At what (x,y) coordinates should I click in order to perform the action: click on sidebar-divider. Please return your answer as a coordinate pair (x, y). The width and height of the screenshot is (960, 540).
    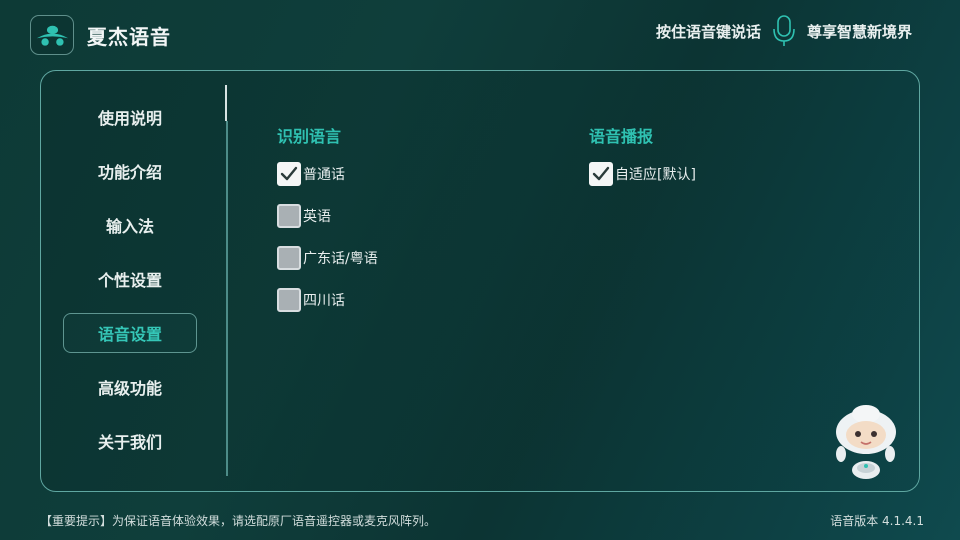
    Looking at the image, I should click on (227, 298).